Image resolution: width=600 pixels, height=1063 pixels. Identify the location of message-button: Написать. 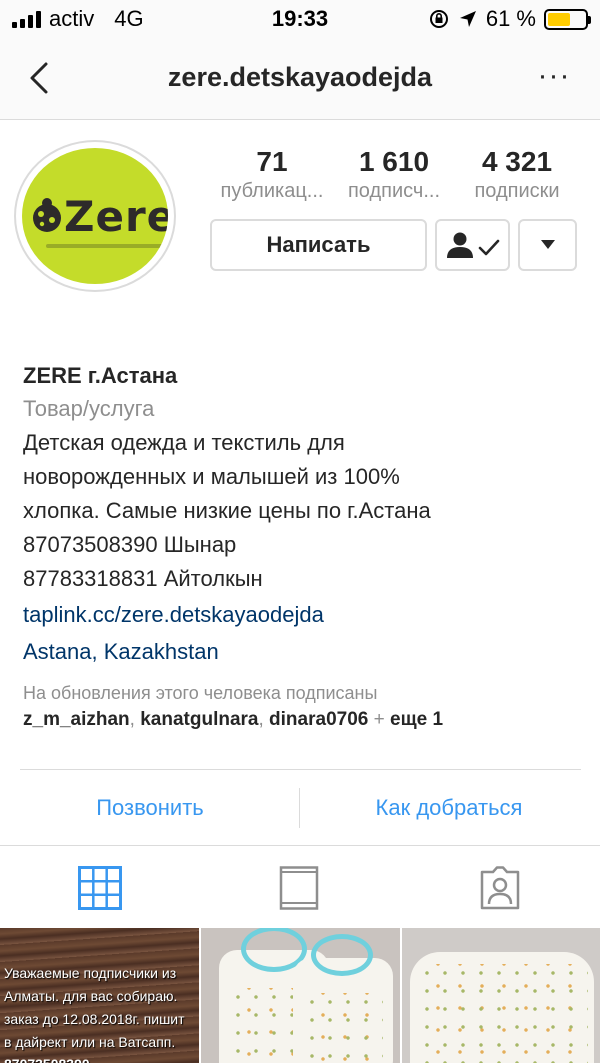
(318, 245).